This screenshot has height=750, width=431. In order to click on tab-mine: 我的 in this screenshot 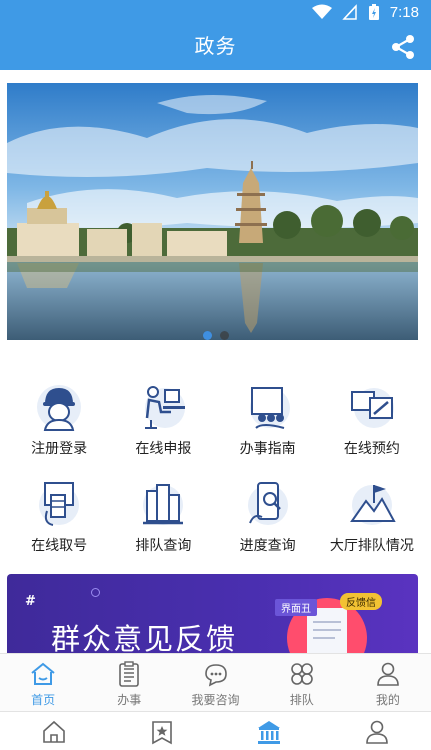, I will do `click(388, 682)`.